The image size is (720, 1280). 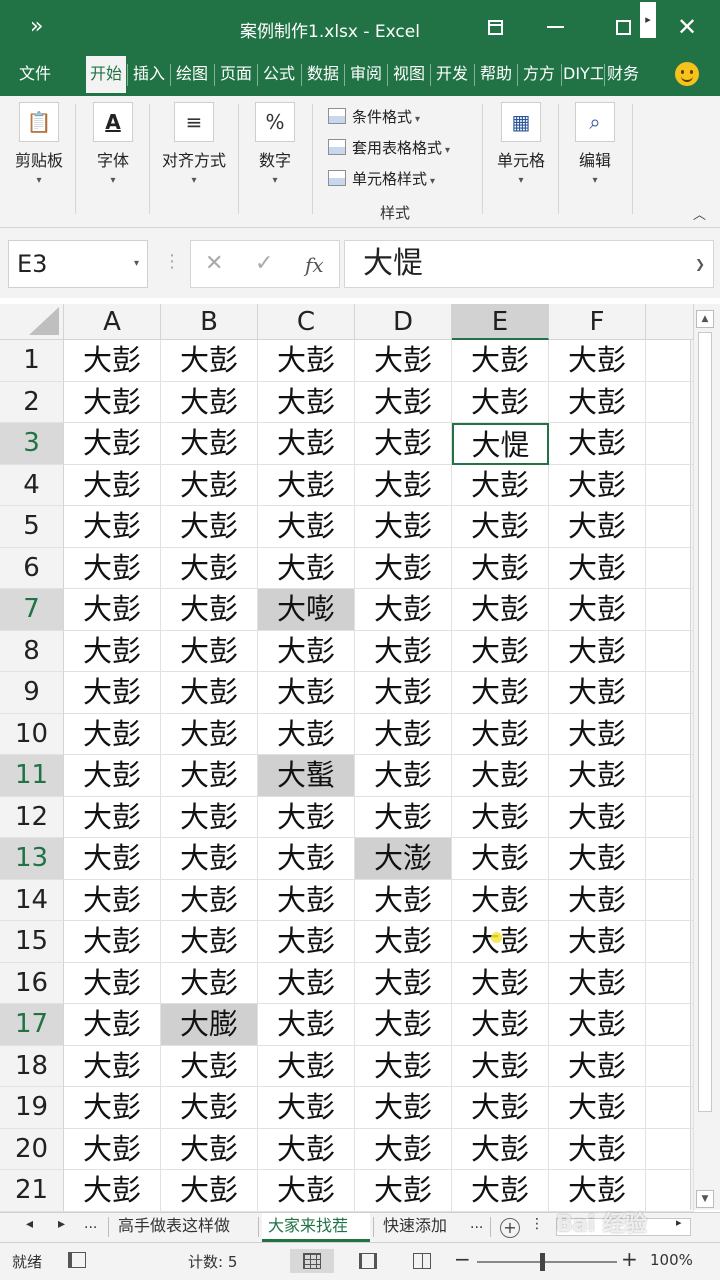 What do you see at coordinates (403, 859) in the screenshot?
I see `cell-d13: 大澎` at bounding box center [403, 859].